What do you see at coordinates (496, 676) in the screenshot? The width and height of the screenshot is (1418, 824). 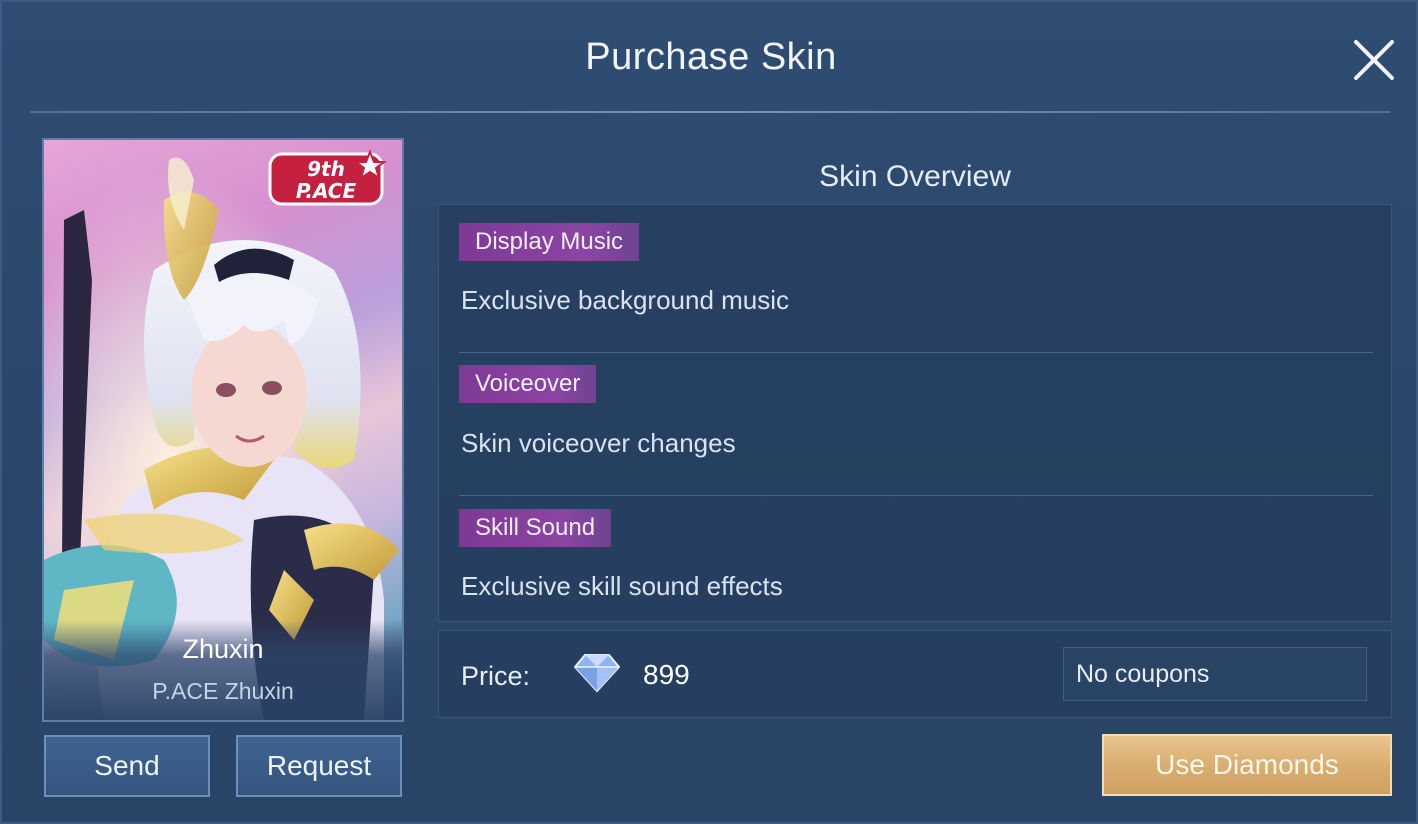 I see `price-label: Price:` at bounding box center [496, 676].